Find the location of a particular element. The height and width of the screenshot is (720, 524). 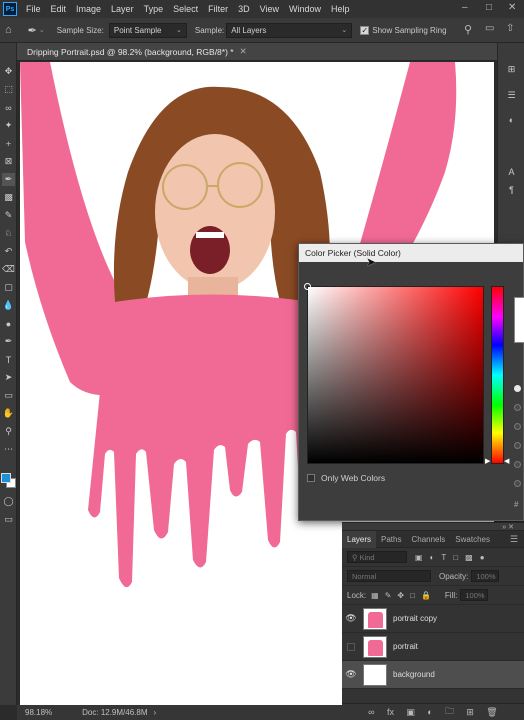

zoom-tool-icon: ⚲ is located at coordinates (8, 431).